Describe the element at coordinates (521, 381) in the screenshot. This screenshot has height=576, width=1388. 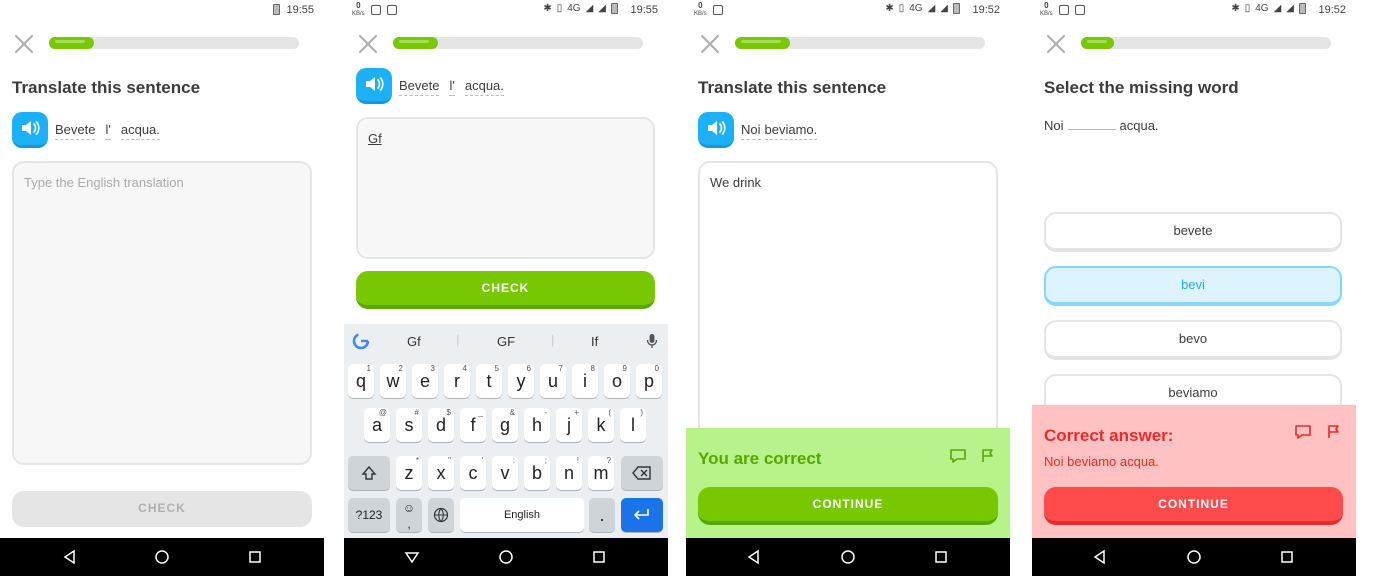
I see `key-y: y6` at that location.